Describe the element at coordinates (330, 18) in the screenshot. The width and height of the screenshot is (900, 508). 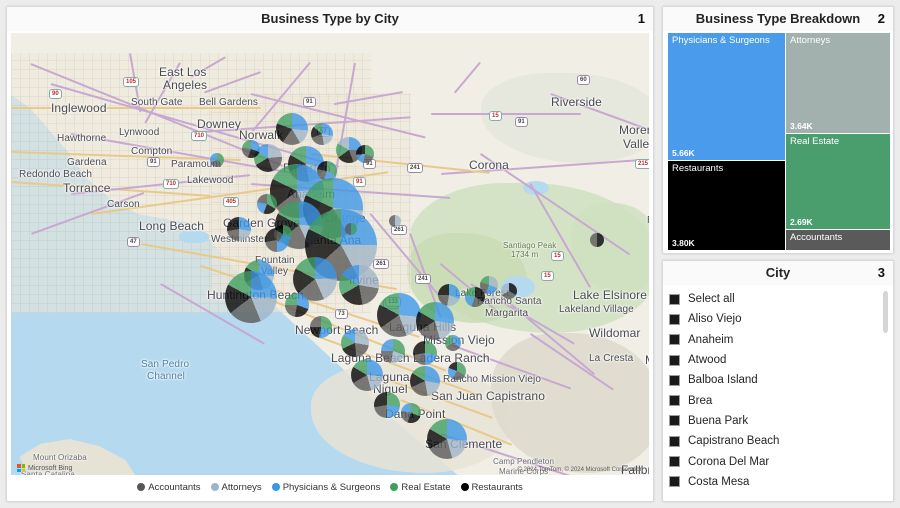
I see `map-panel-title-text: Business Type by City` at that location.